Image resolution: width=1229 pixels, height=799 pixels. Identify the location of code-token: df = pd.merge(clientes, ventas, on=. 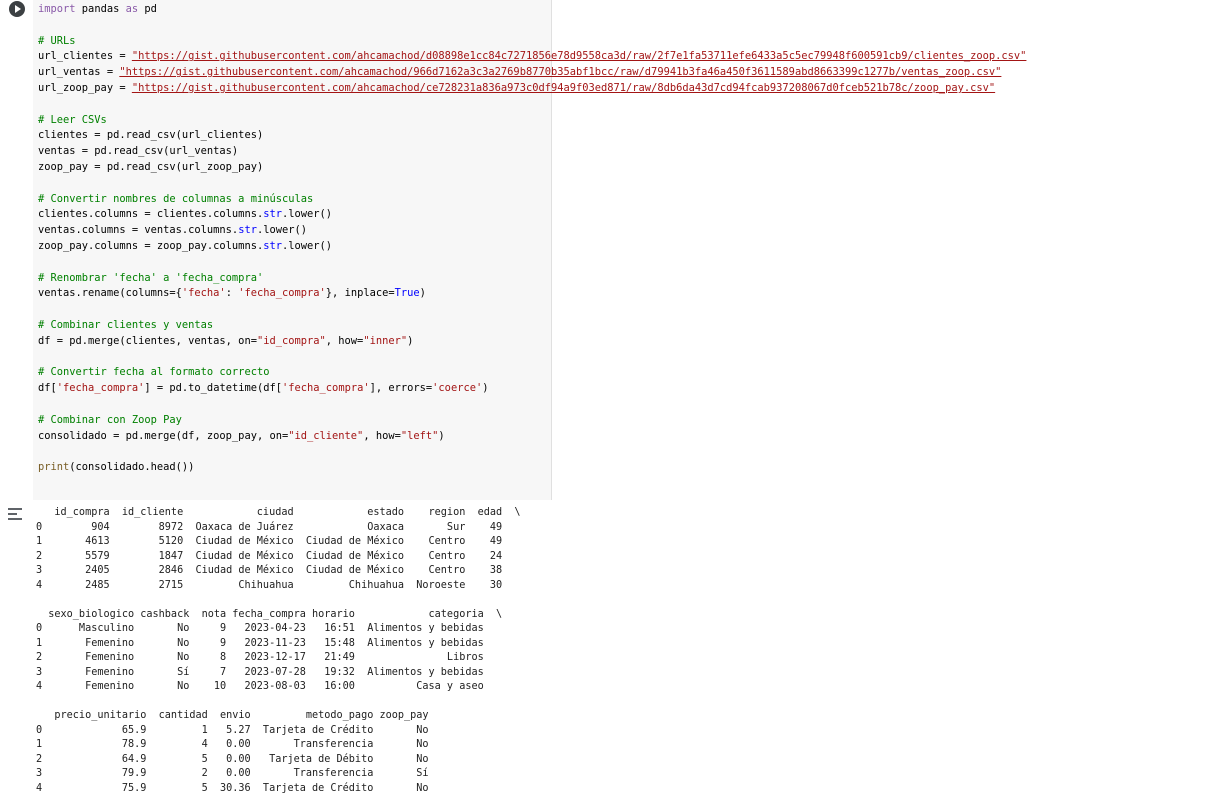
(147, 340).